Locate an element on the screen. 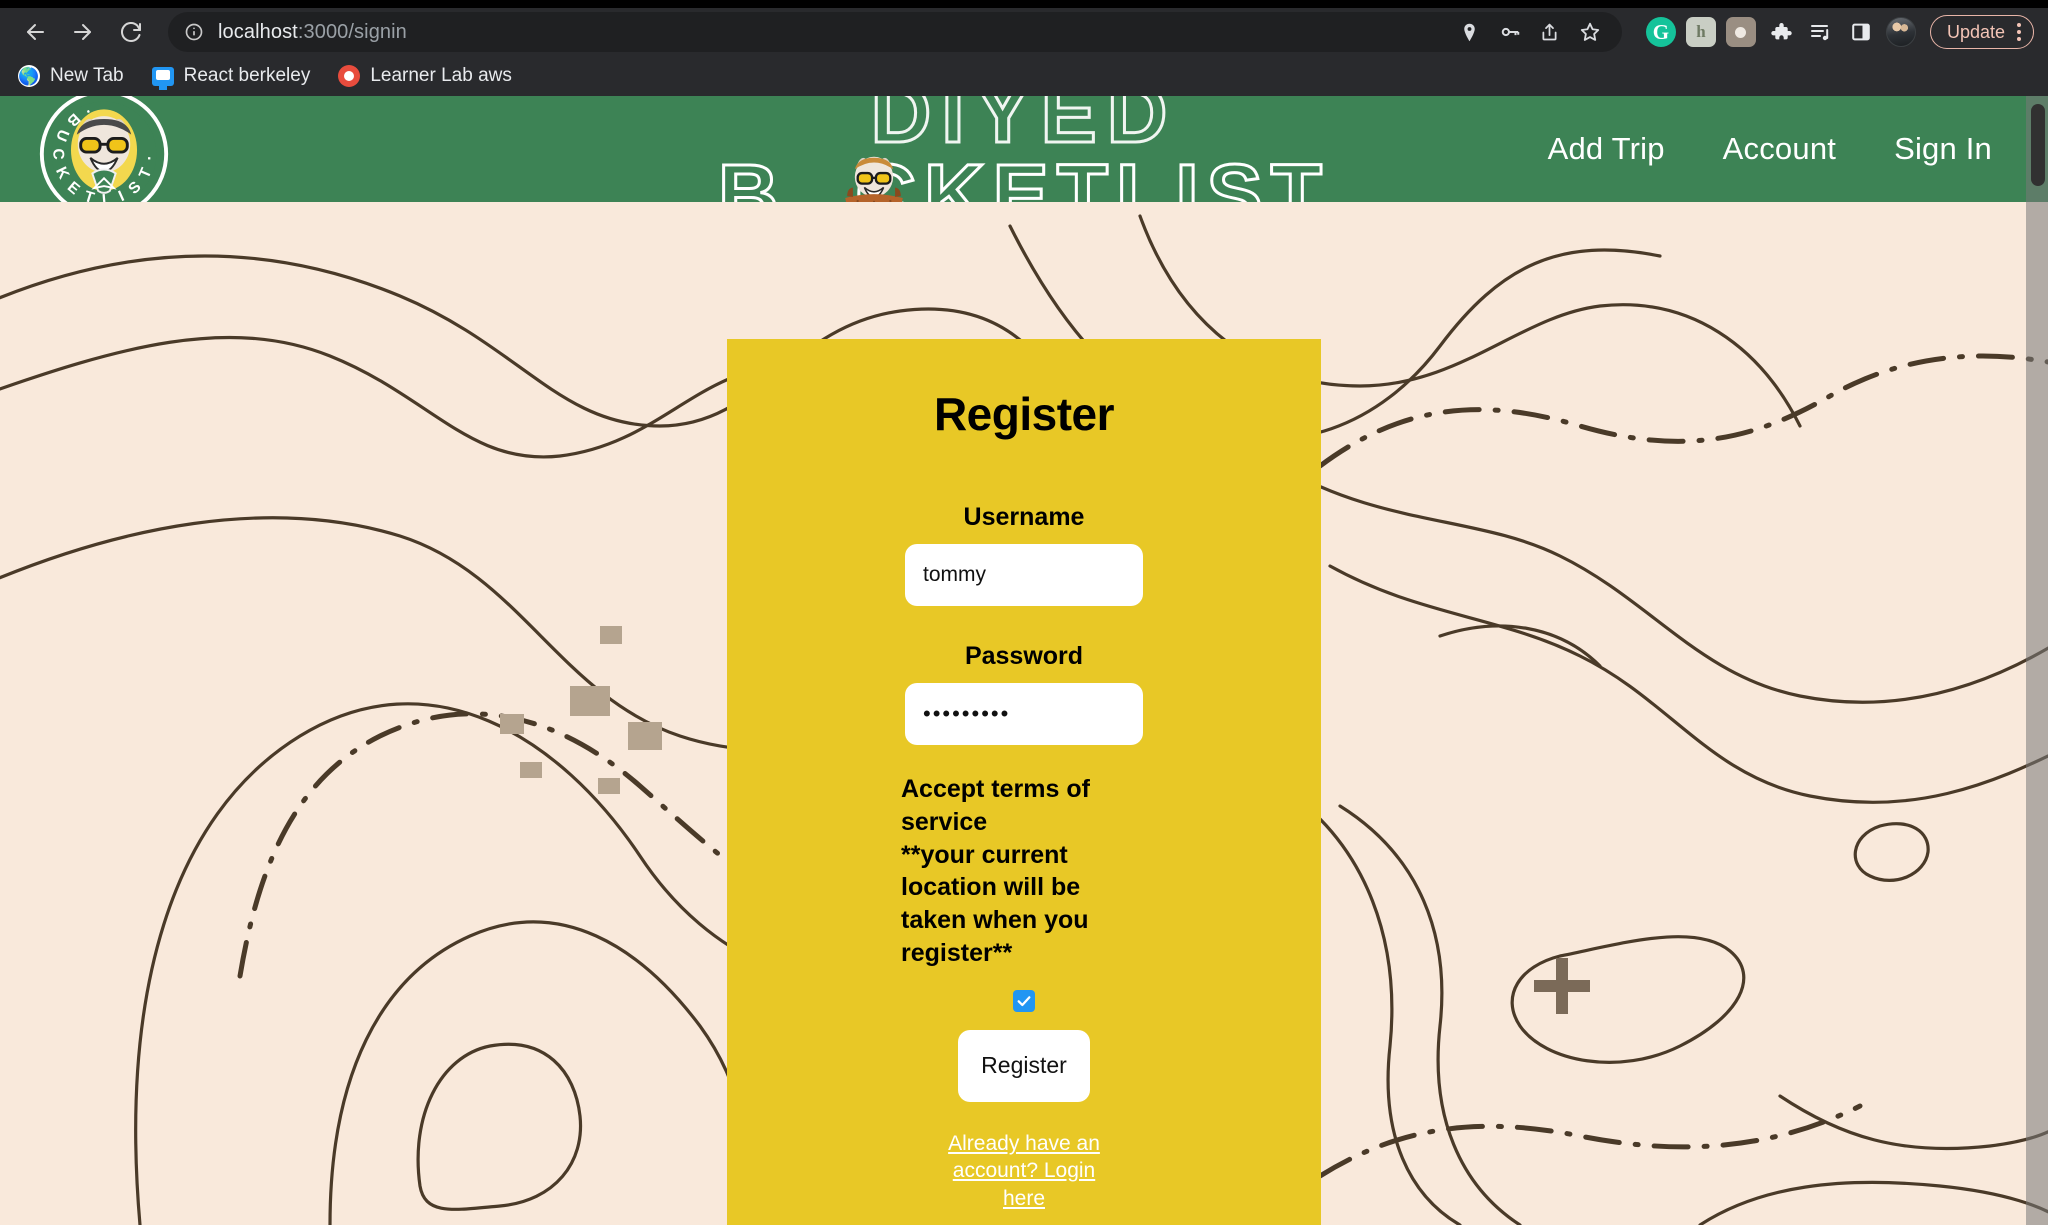 This screenshot has height=1225, width=2048. side-panel-icon is located at coordinates (1861, 32).